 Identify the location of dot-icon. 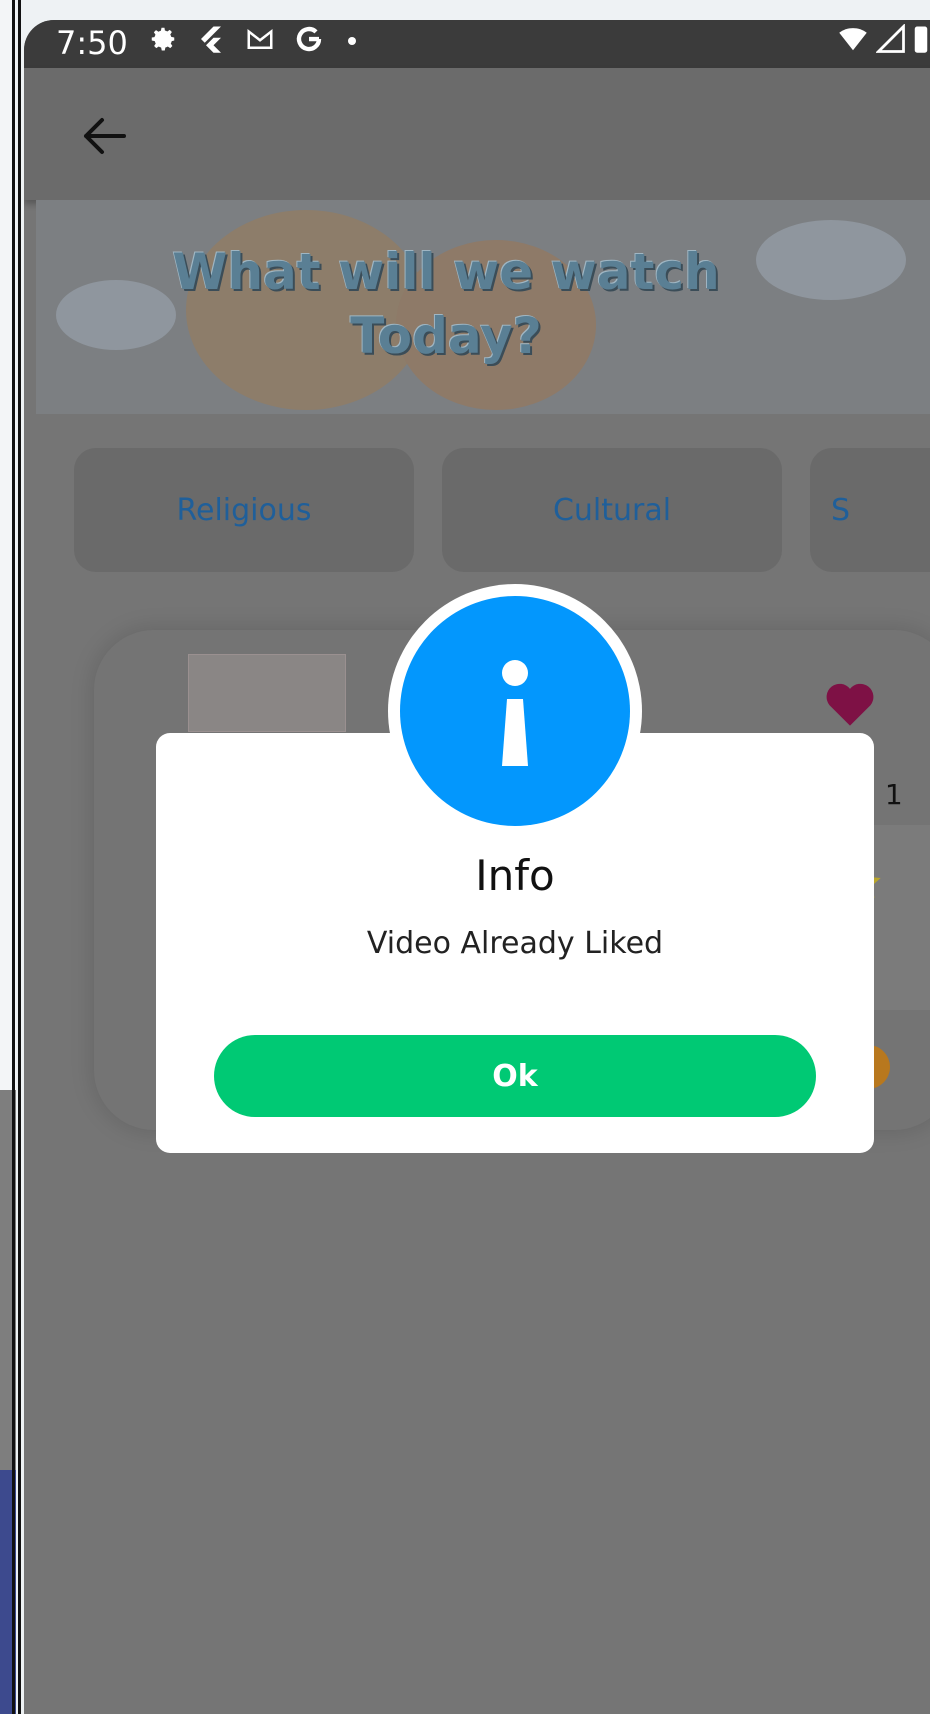
(352, 41).